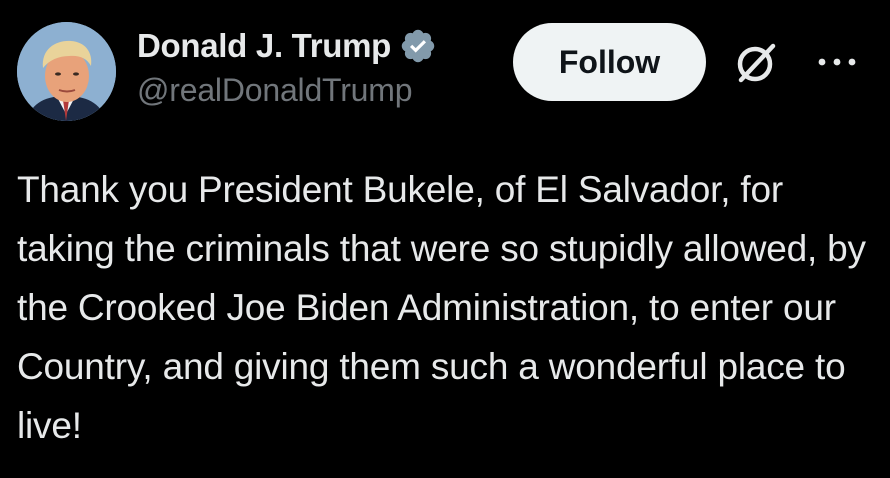 The image size is (890, 478). I want to click on author-info: Donald J. Trump @realDonaldTrump, so click(287, 67).